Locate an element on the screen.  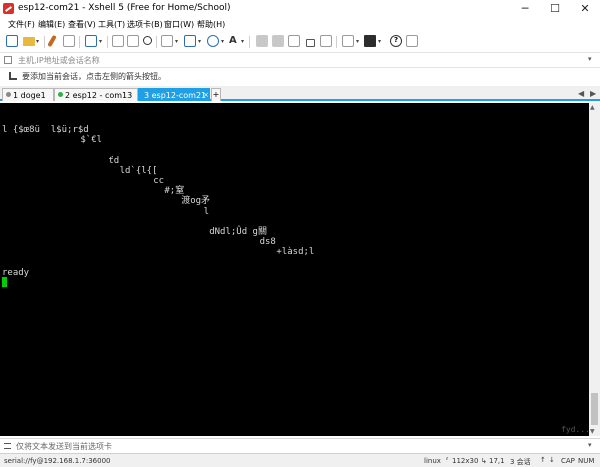
terminal-line: ready is located at coordinates (16, 272).